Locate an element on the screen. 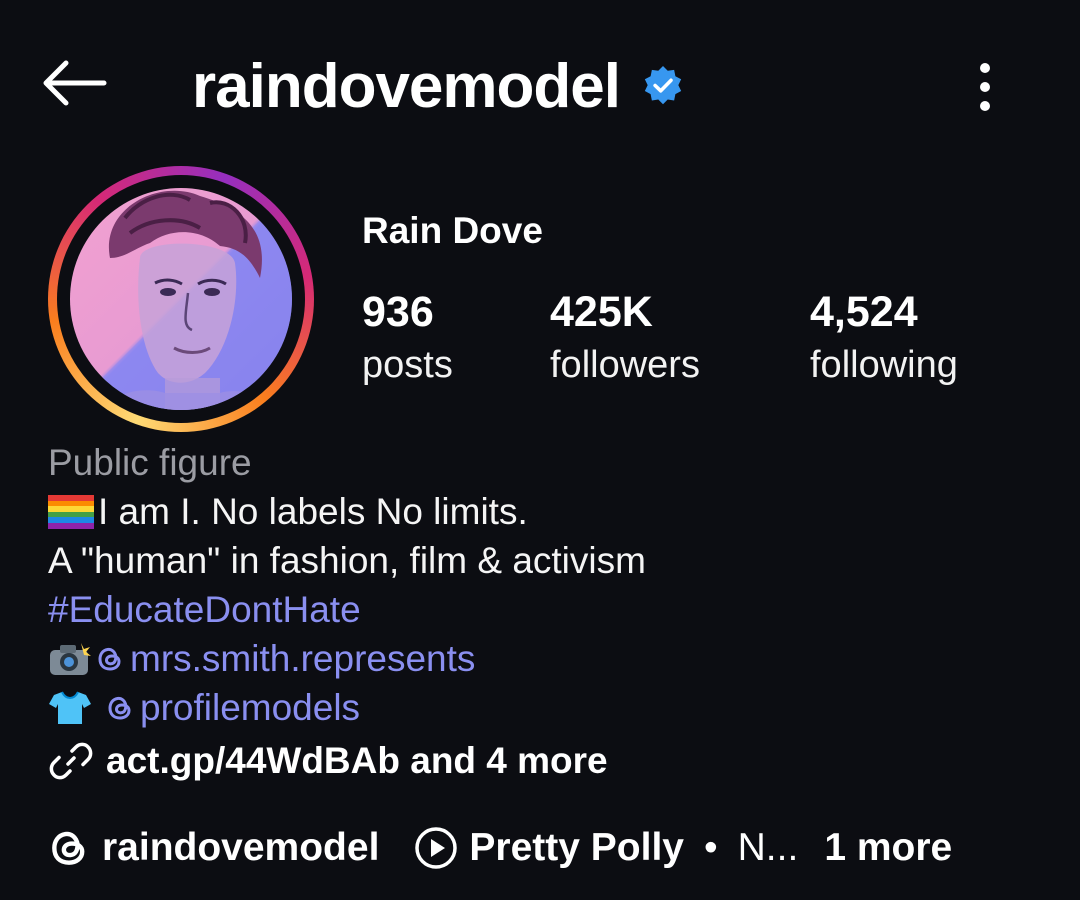 The width and height of the screenshot is (1080, 900). mention-line-1: mrs.smith.represents is located at coordinates (347, 658).